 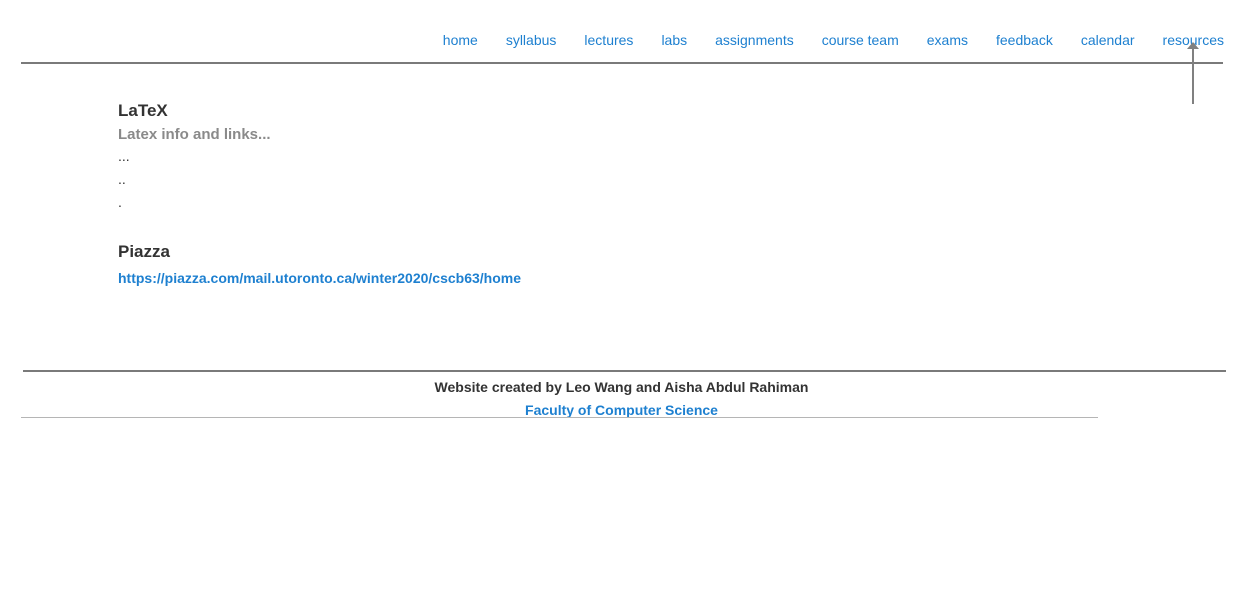 I want to click on nav-divider, so click(x=622, y=63).